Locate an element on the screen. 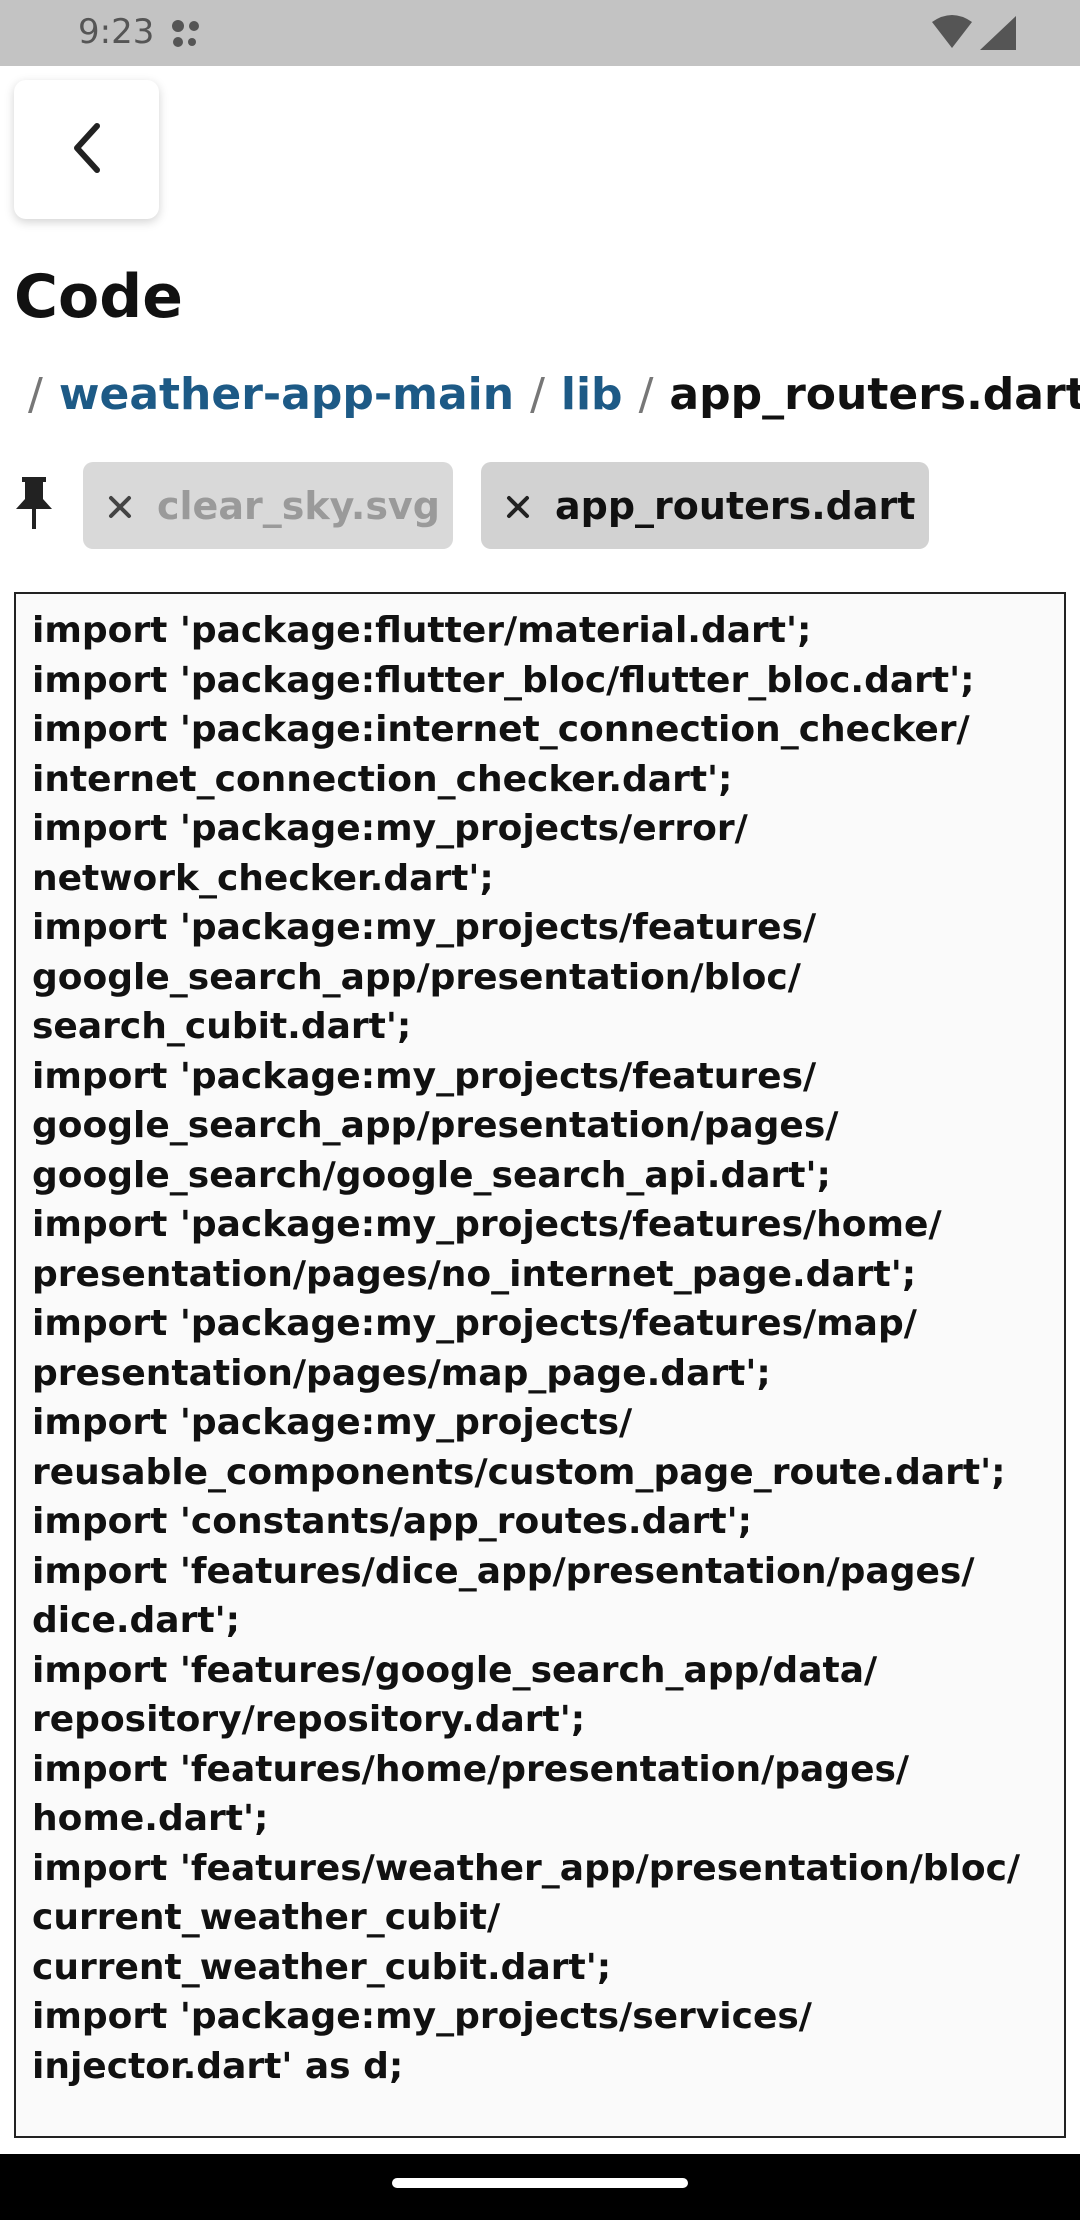 The height and width of the screenshot is (2220, 1080). pin-icon is located at coordinates (34, 505).